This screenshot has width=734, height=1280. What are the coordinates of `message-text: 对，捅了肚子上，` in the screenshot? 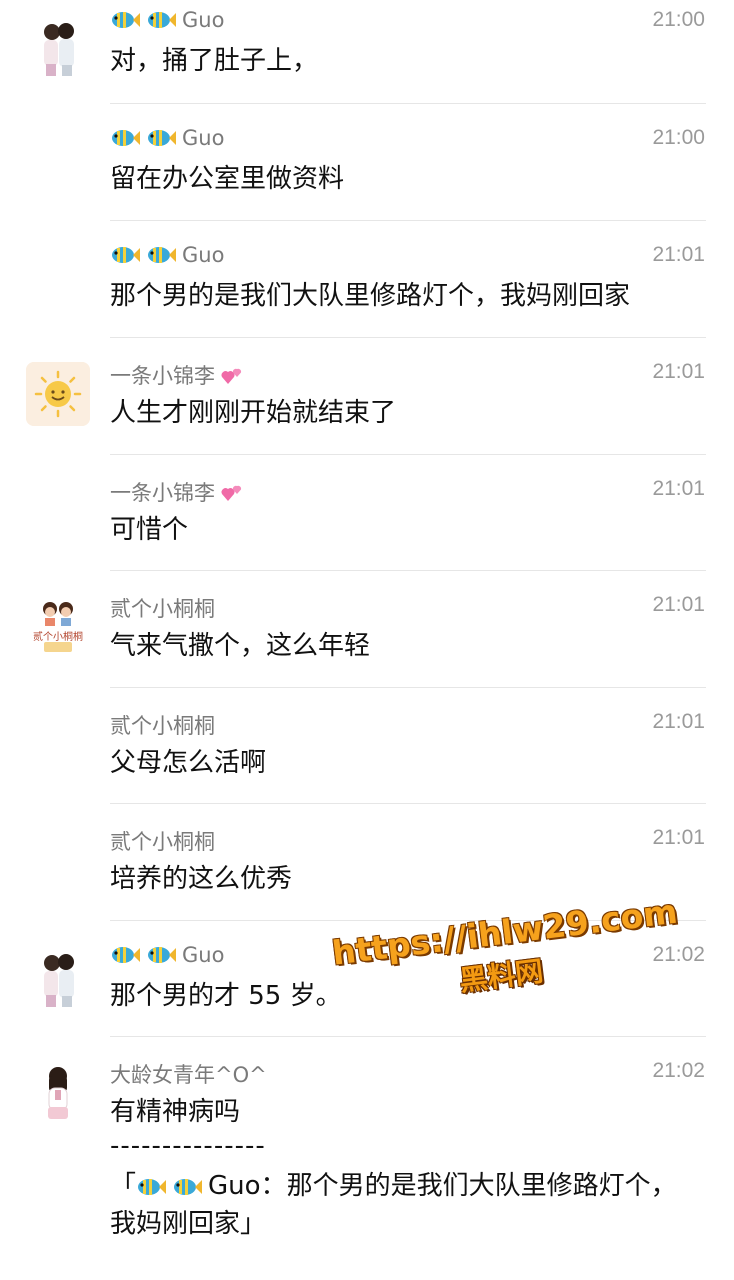 It's located at (400, 61).